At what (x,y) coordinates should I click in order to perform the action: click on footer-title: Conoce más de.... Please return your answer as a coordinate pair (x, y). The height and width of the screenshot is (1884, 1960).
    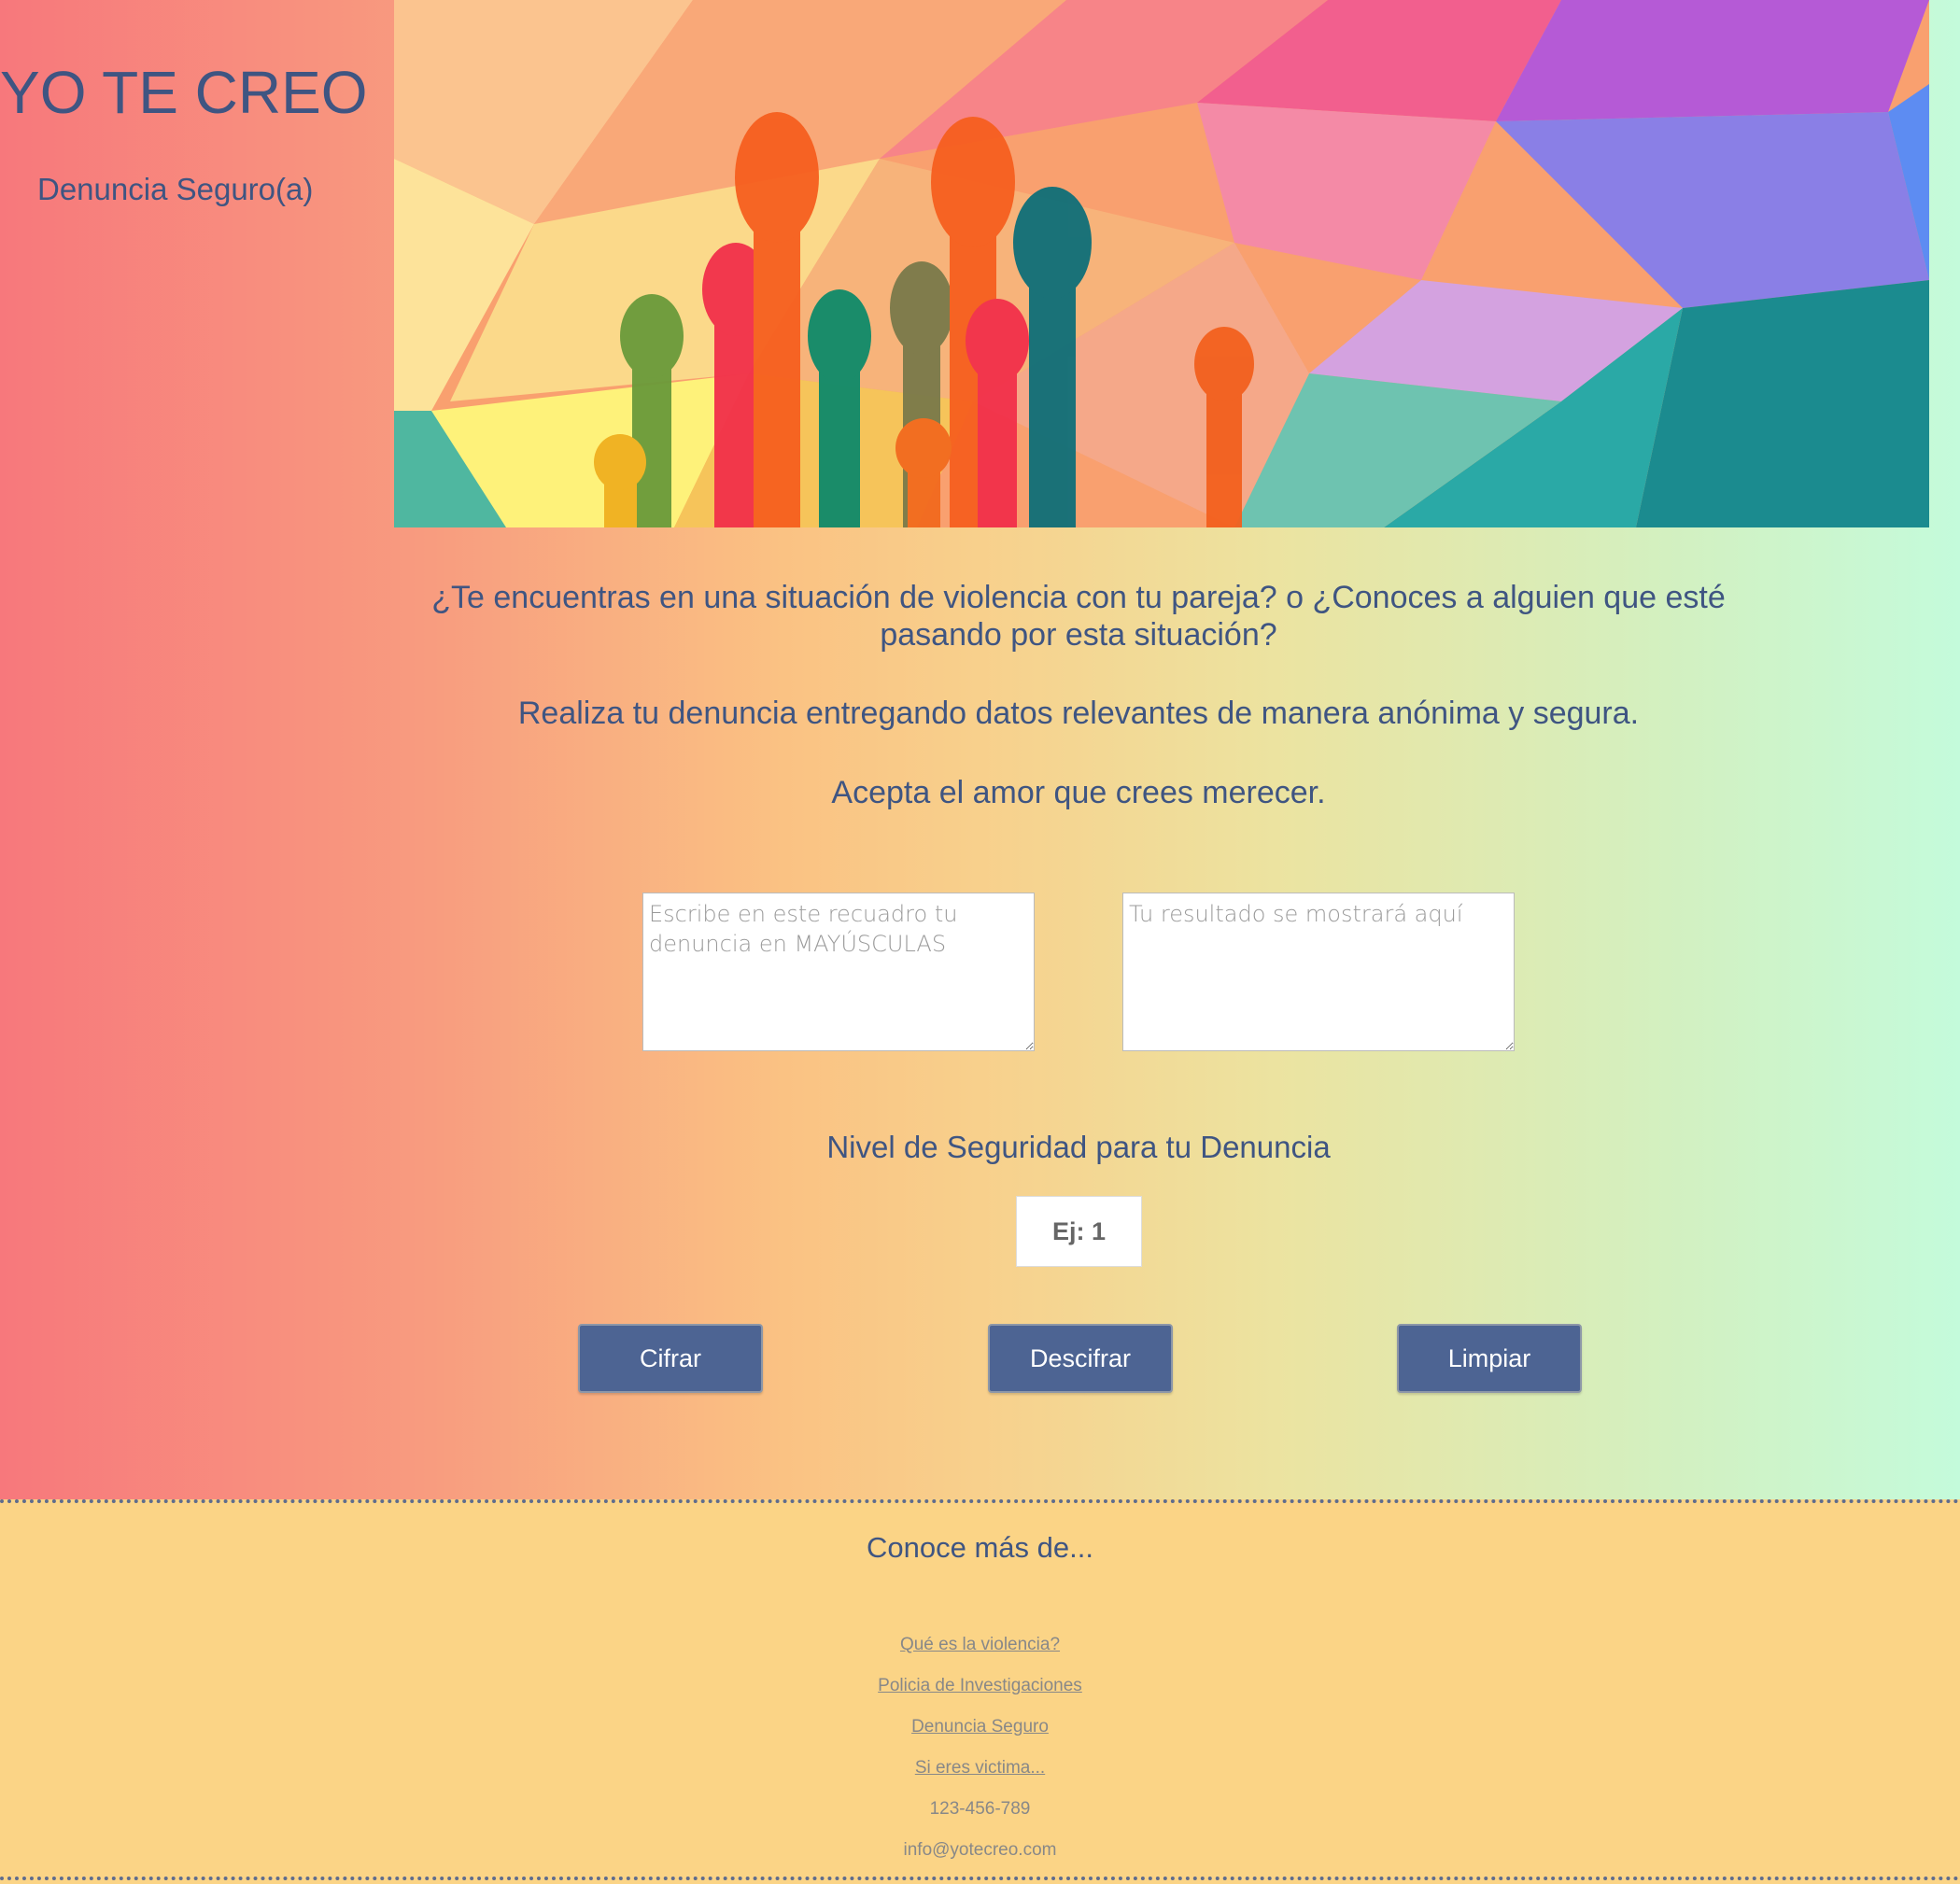
    Looking at the image, I should click on (980, 1548).